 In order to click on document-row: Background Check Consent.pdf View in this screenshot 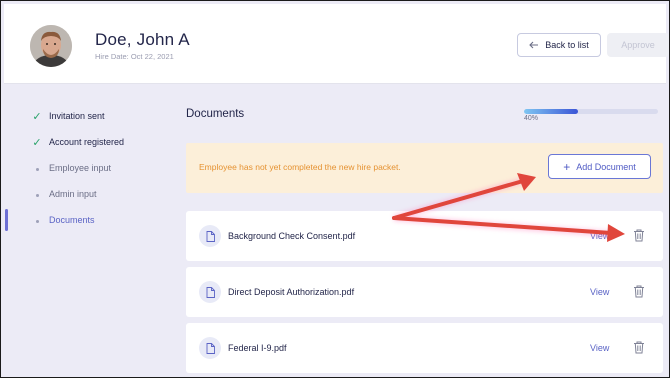, I will do `click(424, 236)`.